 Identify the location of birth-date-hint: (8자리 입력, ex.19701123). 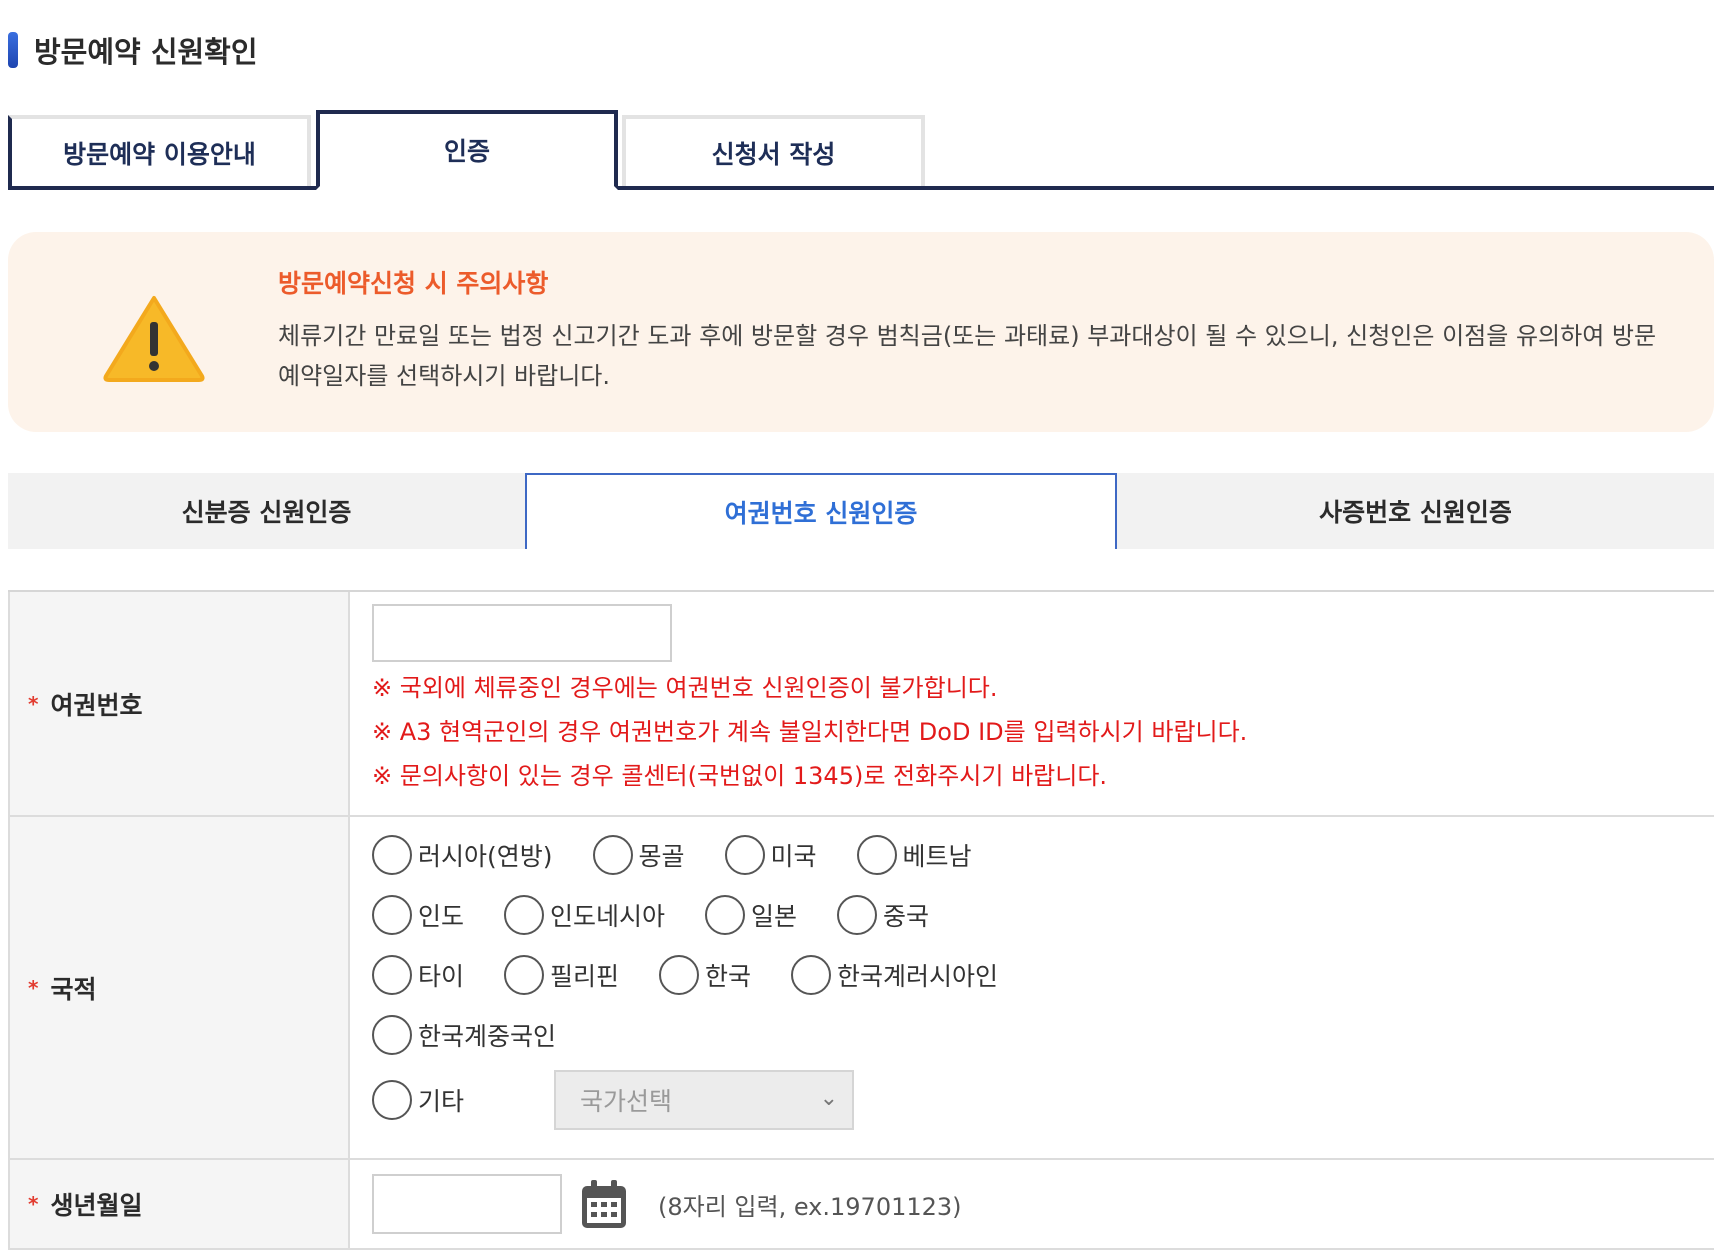
(810, 1206).